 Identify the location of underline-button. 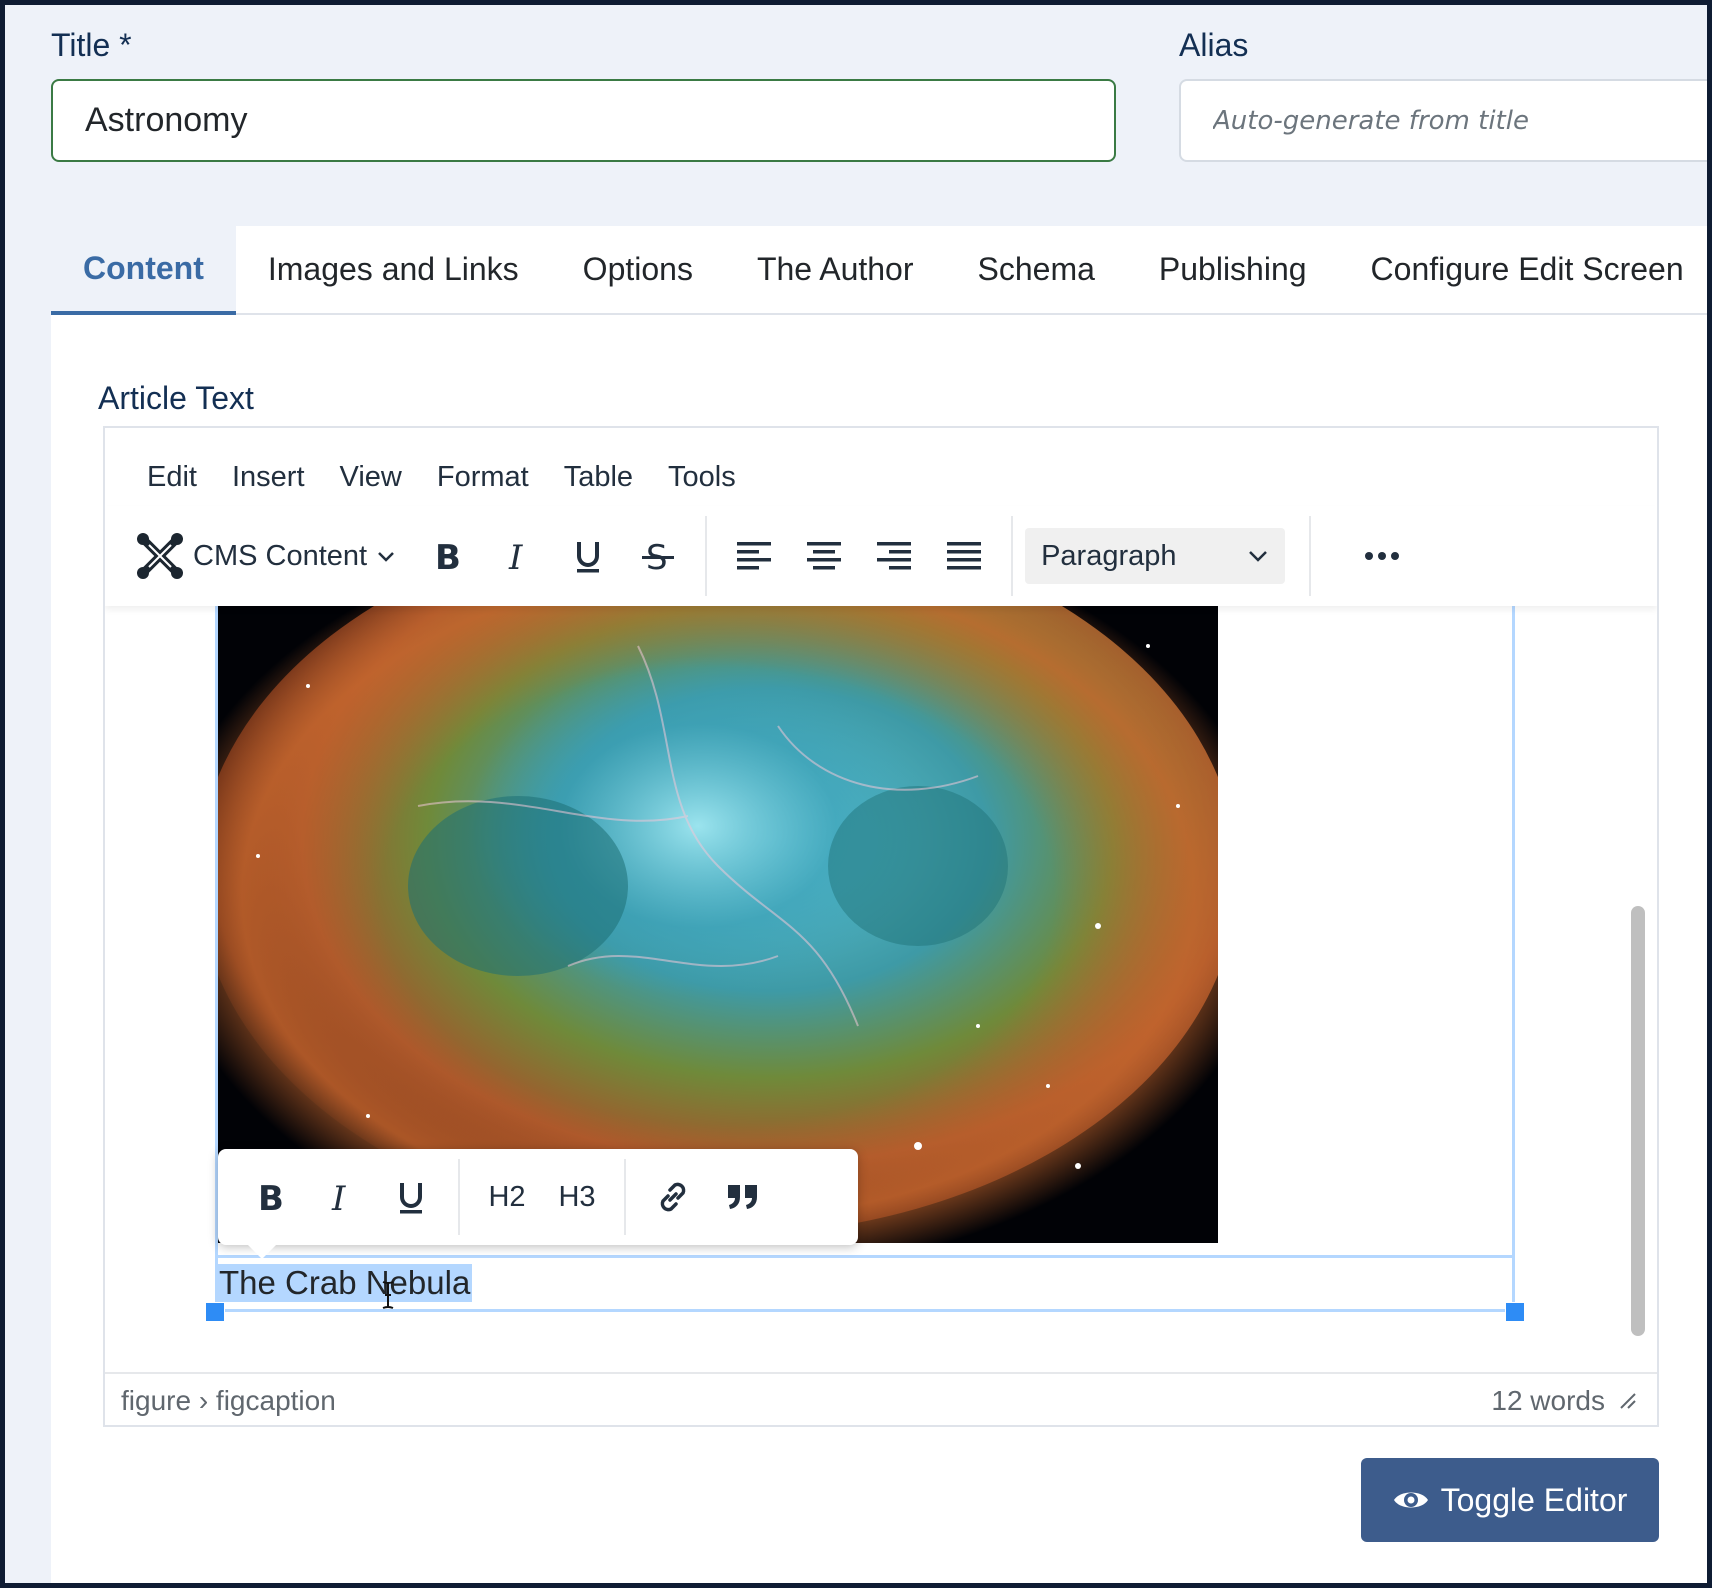
(588, 556).